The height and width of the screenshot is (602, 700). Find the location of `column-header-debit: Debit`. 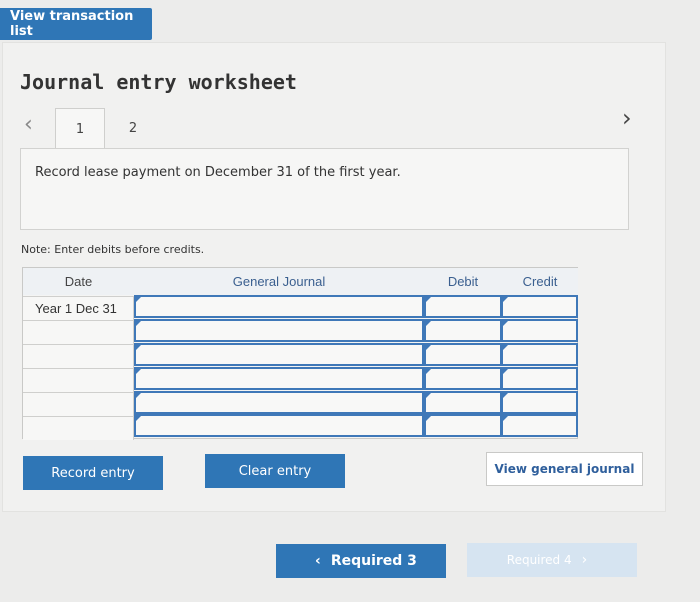

column-header-debit: Debit is located at coordinates (463, 281).